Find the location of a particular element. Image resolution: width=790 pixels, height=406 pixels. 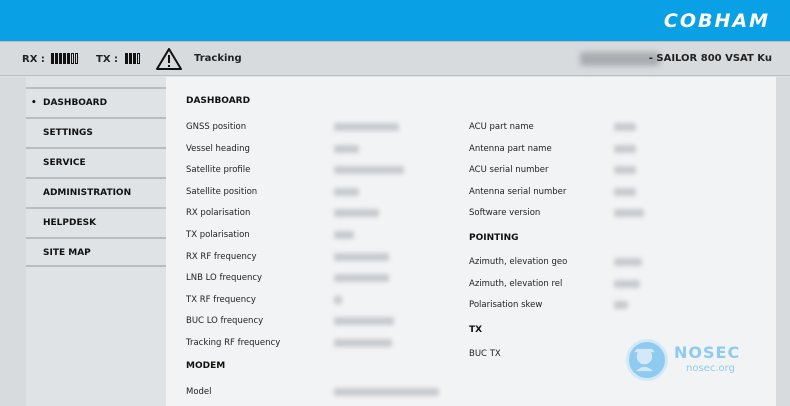

cobham-logo: COBHAM is located at coordinates (716, 21).